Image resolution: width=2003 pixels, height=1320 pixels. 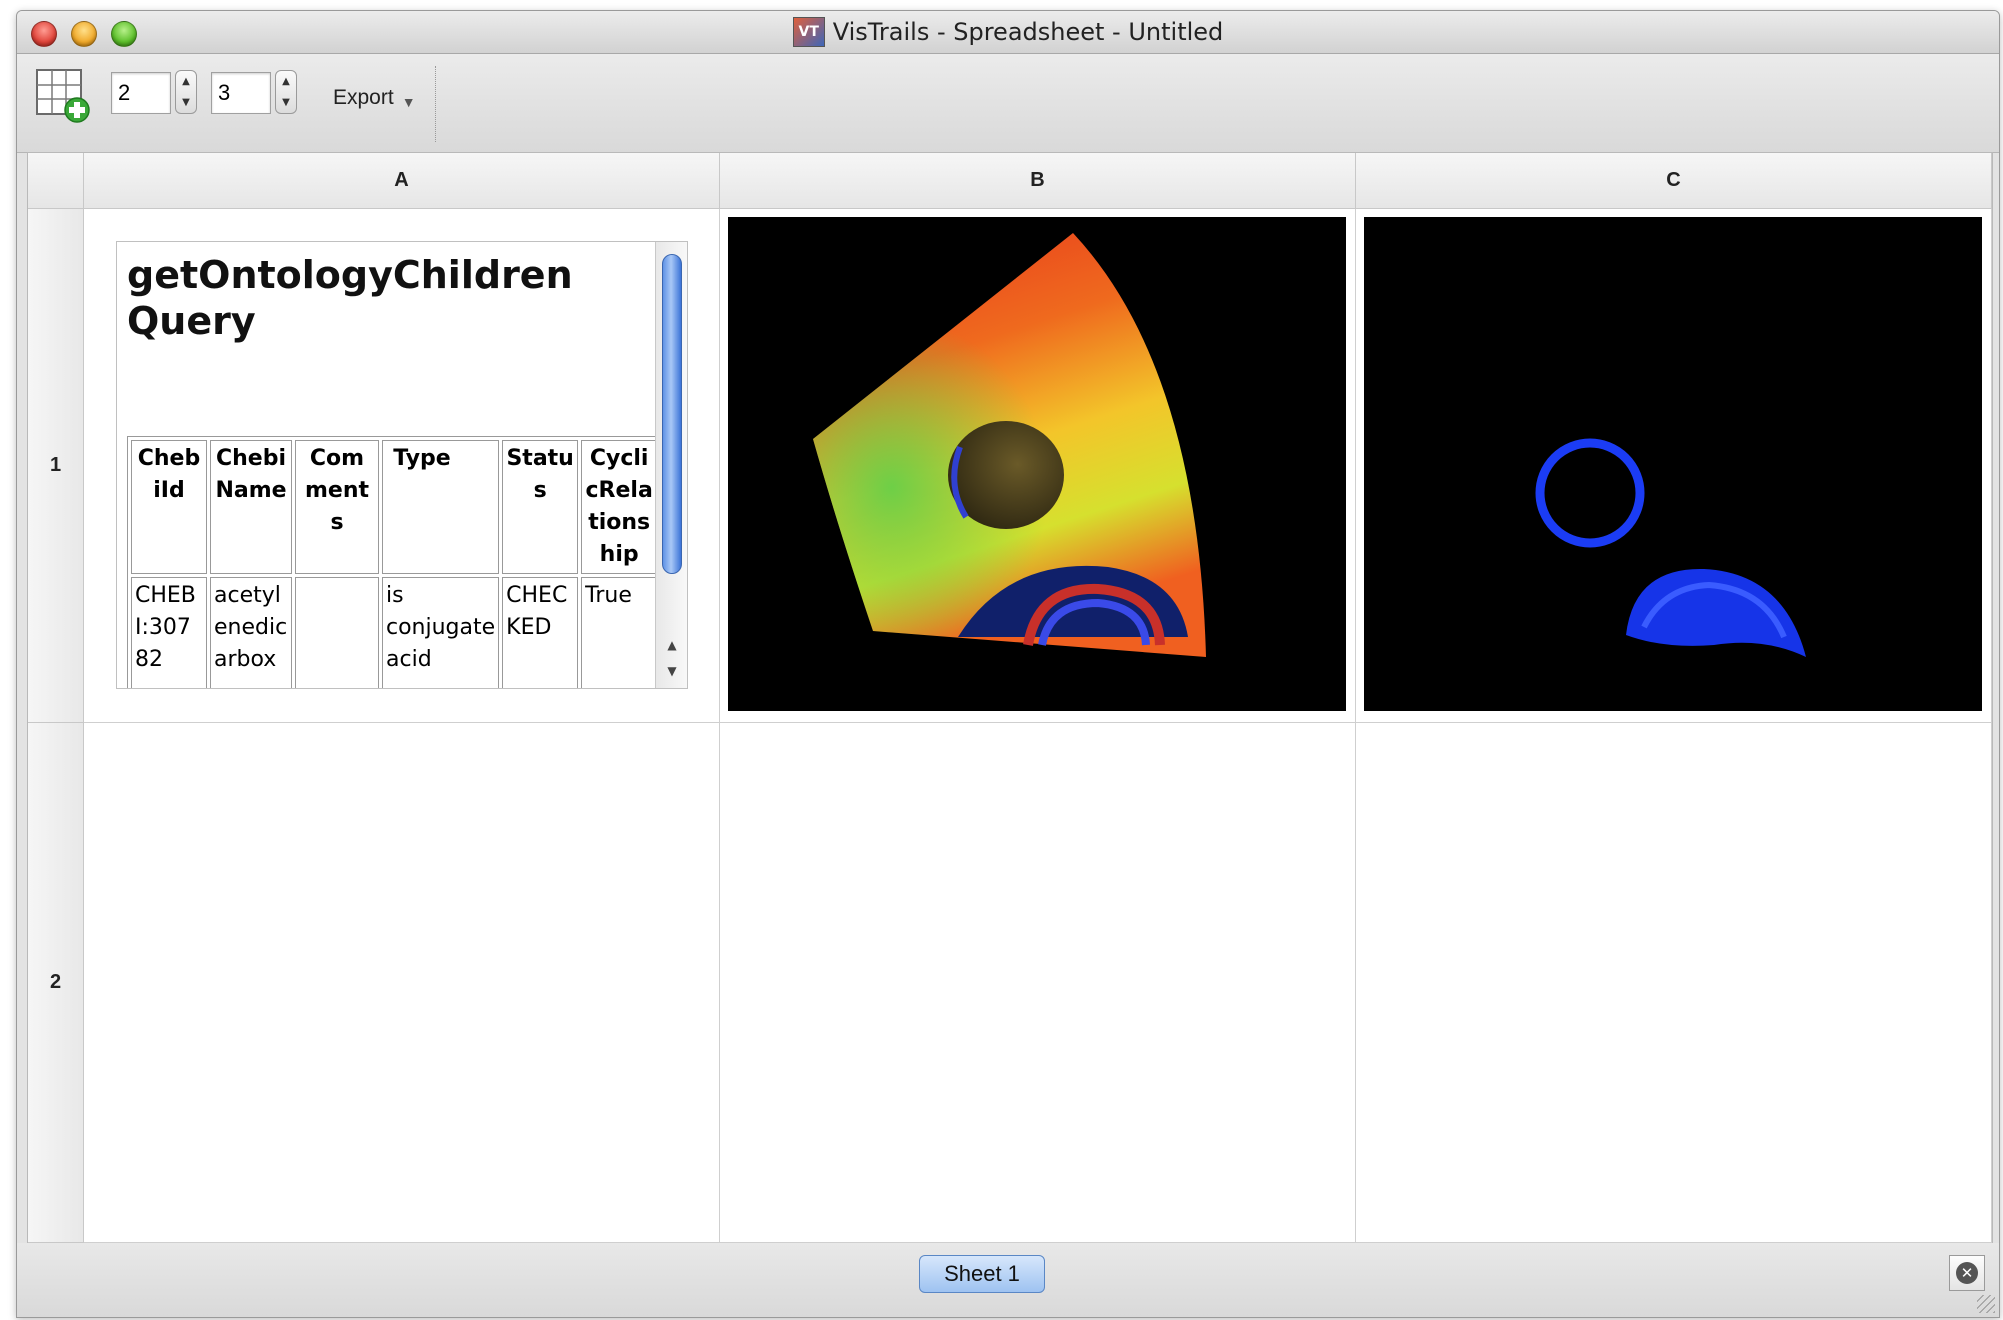 What do you see at coordinates (1038, 181) in the screenshot?
I see `column-header-b: B` at bounding box center [1038, 181].